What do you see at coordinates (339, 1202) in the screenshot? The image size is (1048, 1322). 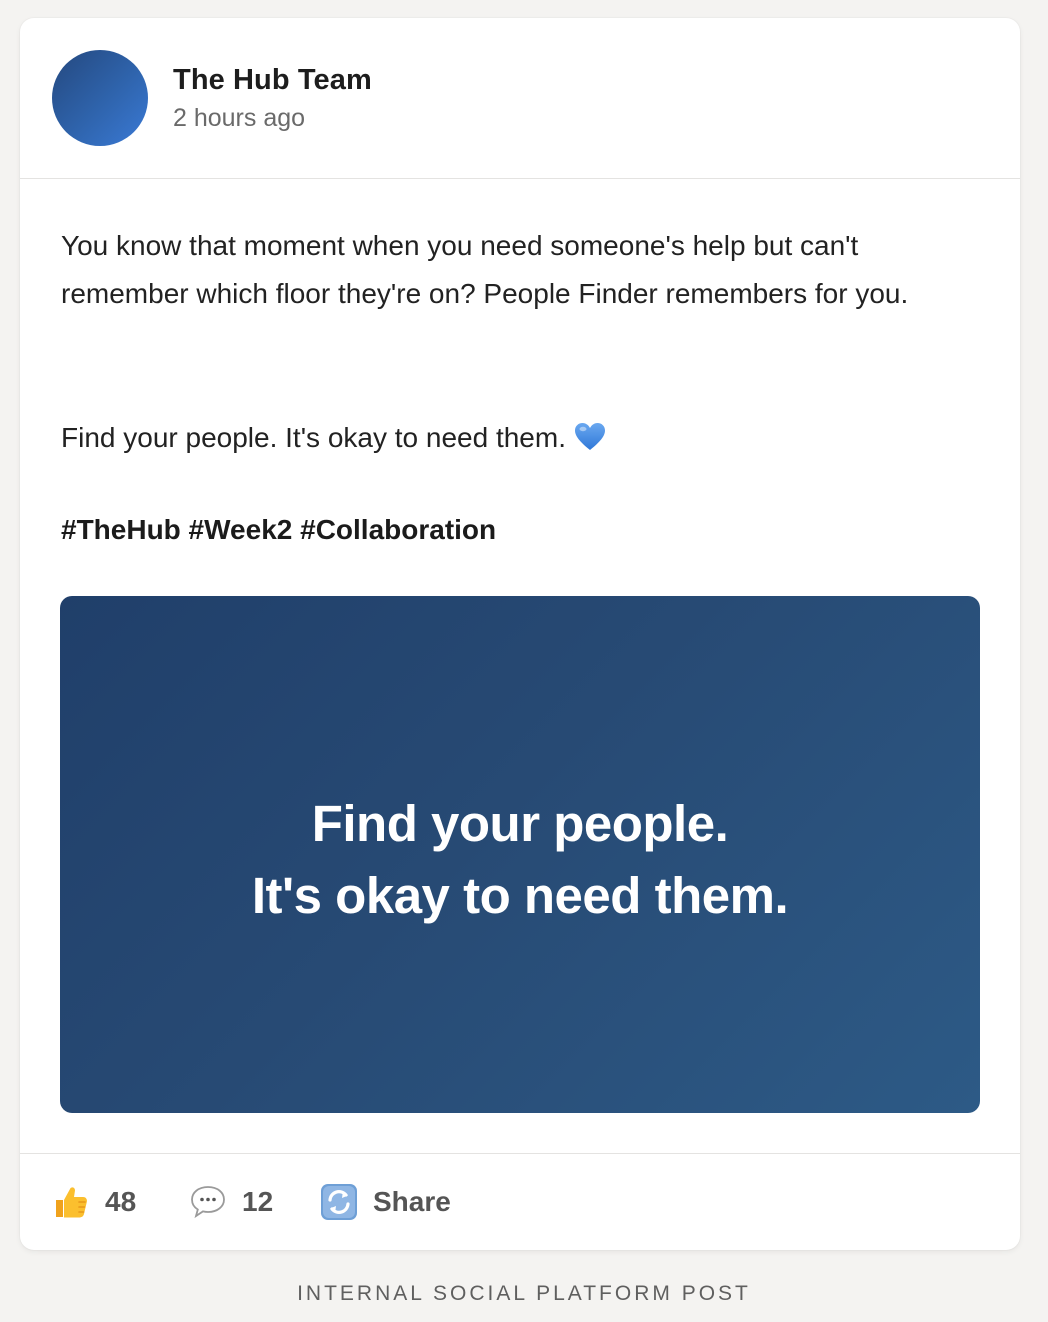 I see `share-arrows-icon` at bounding box center [339, 1202].